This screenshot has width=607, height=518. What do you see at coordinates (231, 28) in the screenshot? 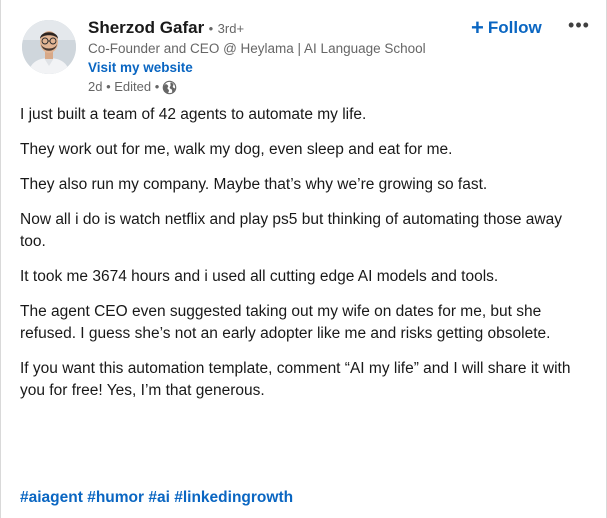
I see `connection-degree: 3rd+` at bounding box center [231, 28].